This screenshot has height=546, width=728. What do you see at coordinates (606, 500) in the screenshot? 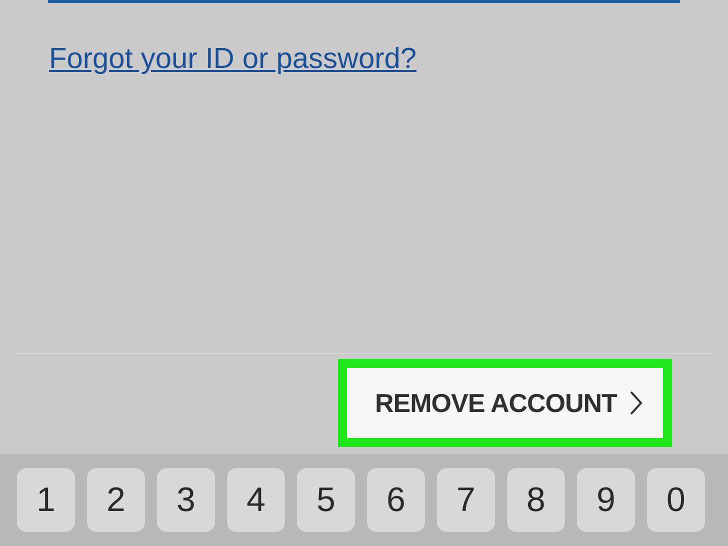
I see `keyboard-key: 9` at bounding box center [606, 500].